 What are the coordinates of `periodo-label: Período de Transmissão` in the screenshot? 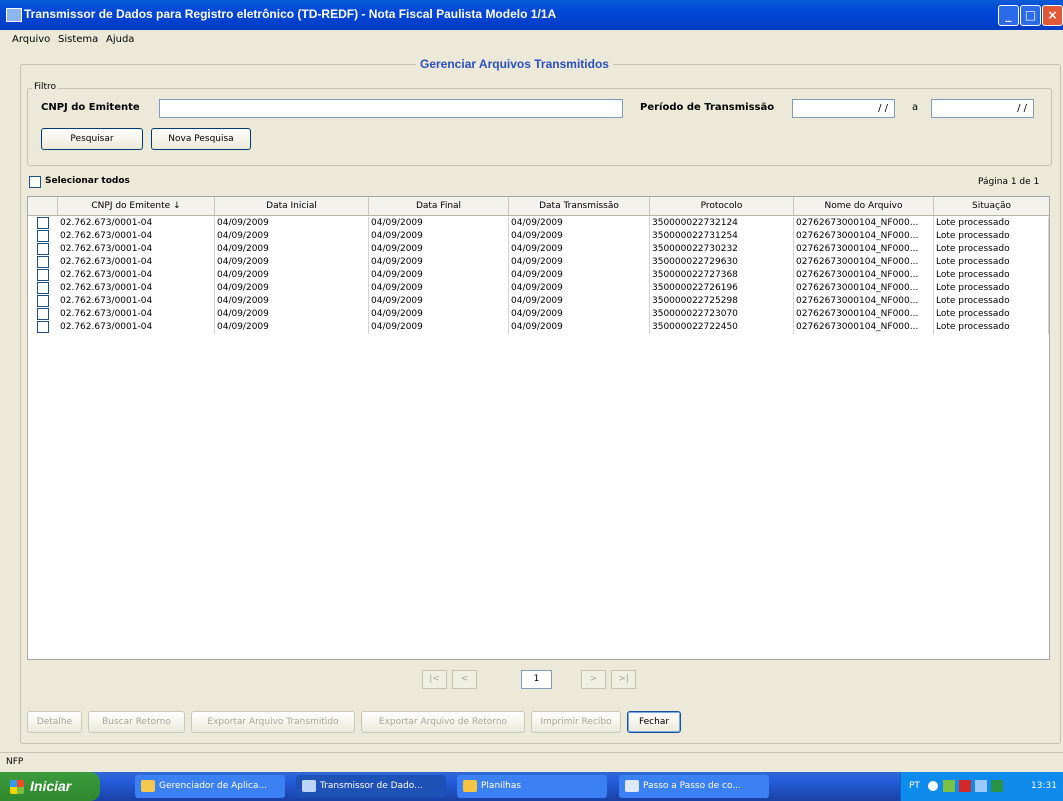 It's located at (707, 107).